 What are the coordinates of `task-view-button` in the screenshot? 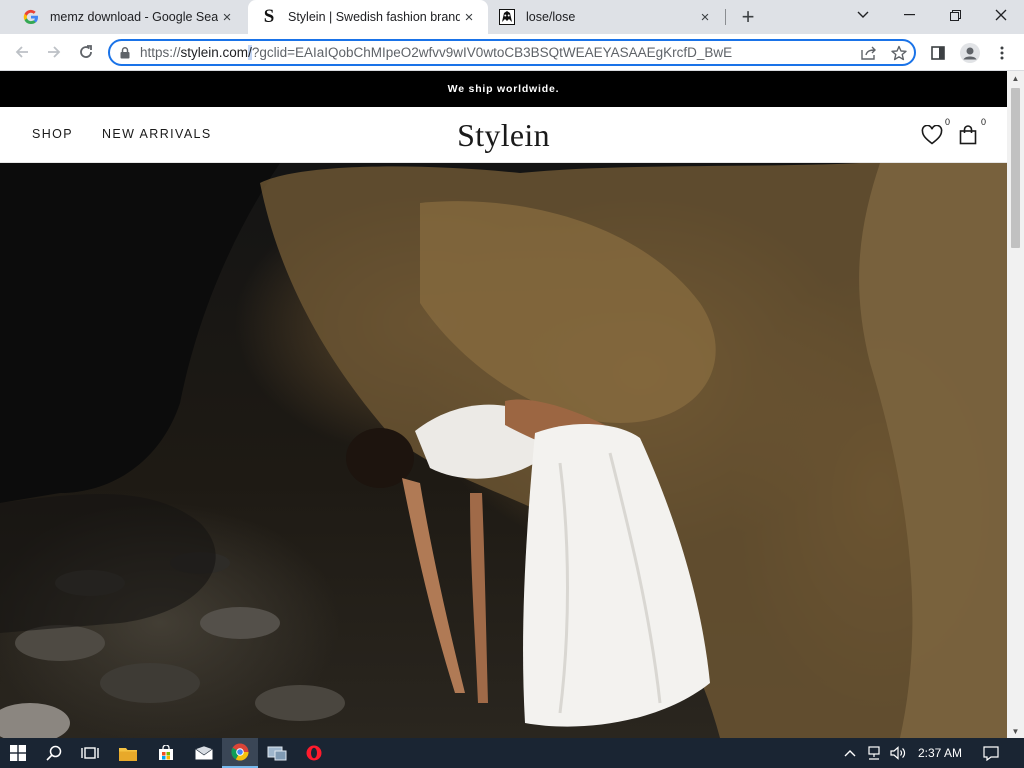 It's located at (90, 753).